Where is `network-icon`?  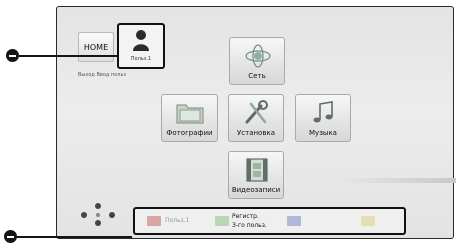
network-icon is located at coordinates (258, 56).